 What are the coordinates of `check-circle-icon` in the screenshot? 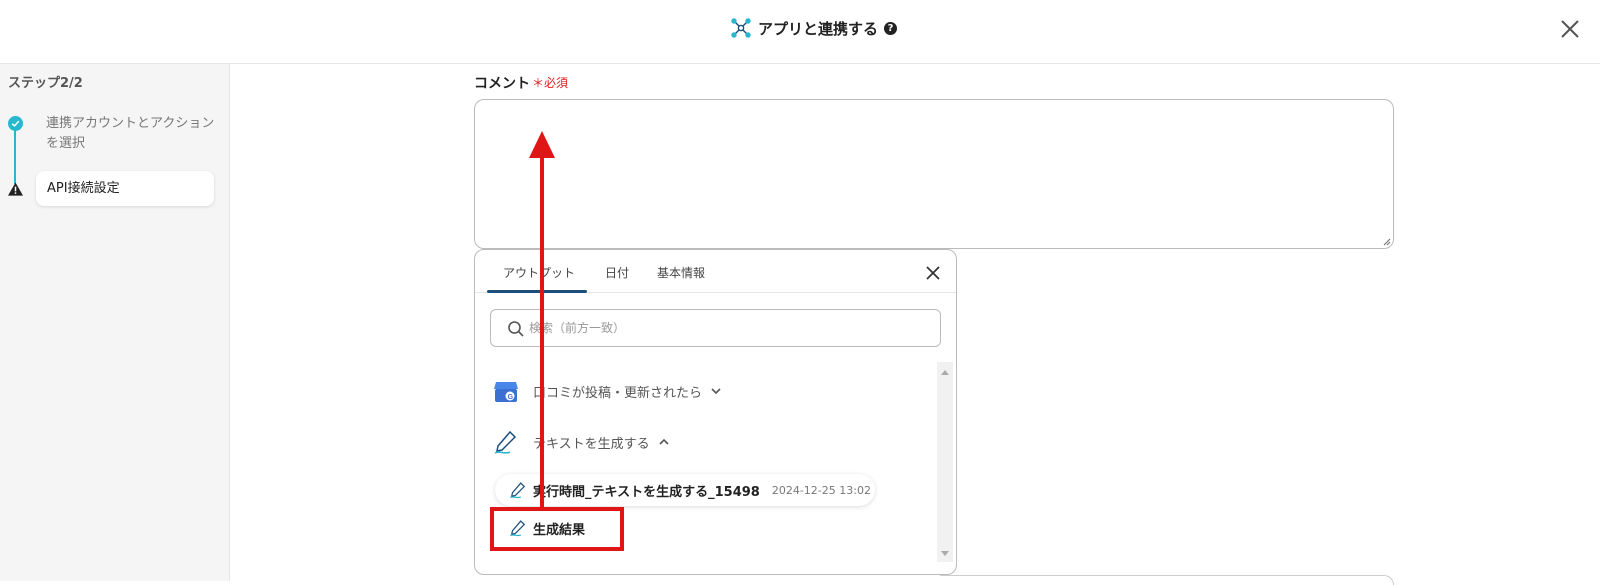 It's located at (15, 123).